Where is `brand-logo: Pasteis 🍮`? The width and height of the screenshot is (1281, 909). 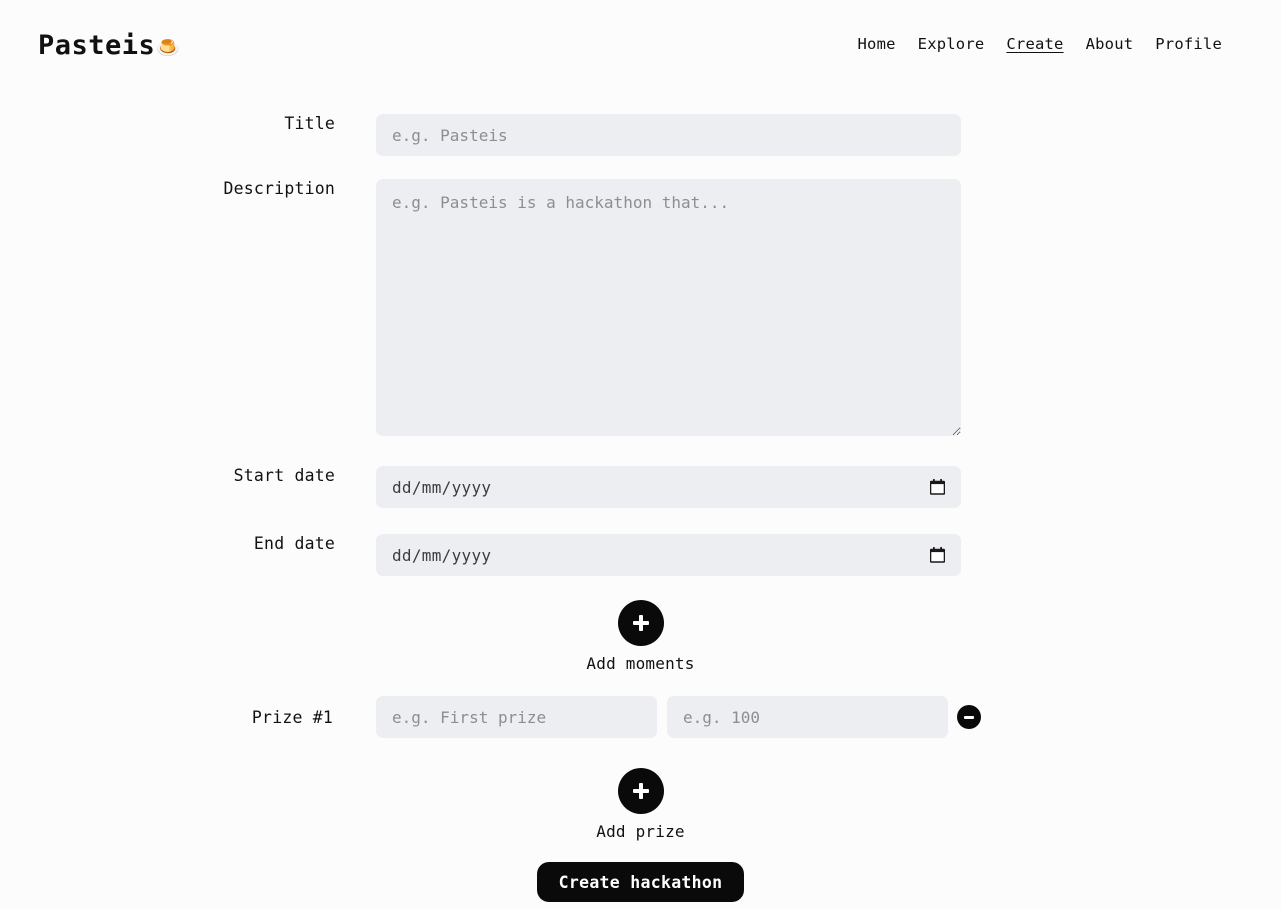 brand-logo: Pasteis 🍮 is located at coordinates (109, 45).